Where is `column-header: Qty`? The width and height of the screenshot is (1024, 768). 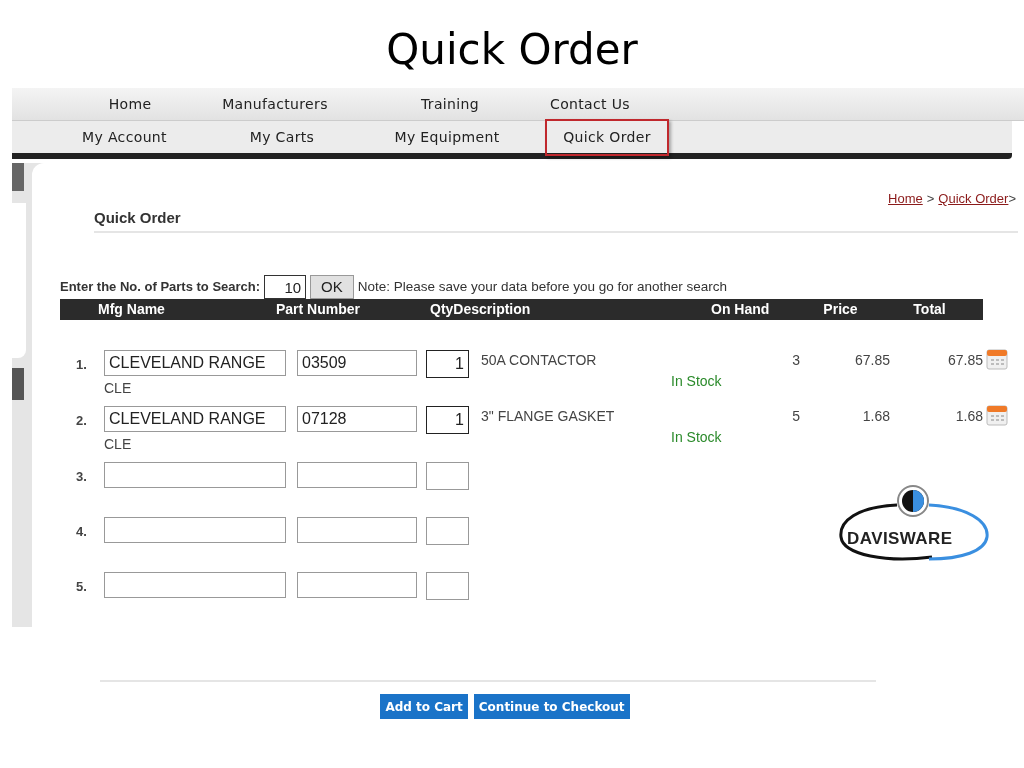 column-header: Qty is located at coordinates (442, 309).